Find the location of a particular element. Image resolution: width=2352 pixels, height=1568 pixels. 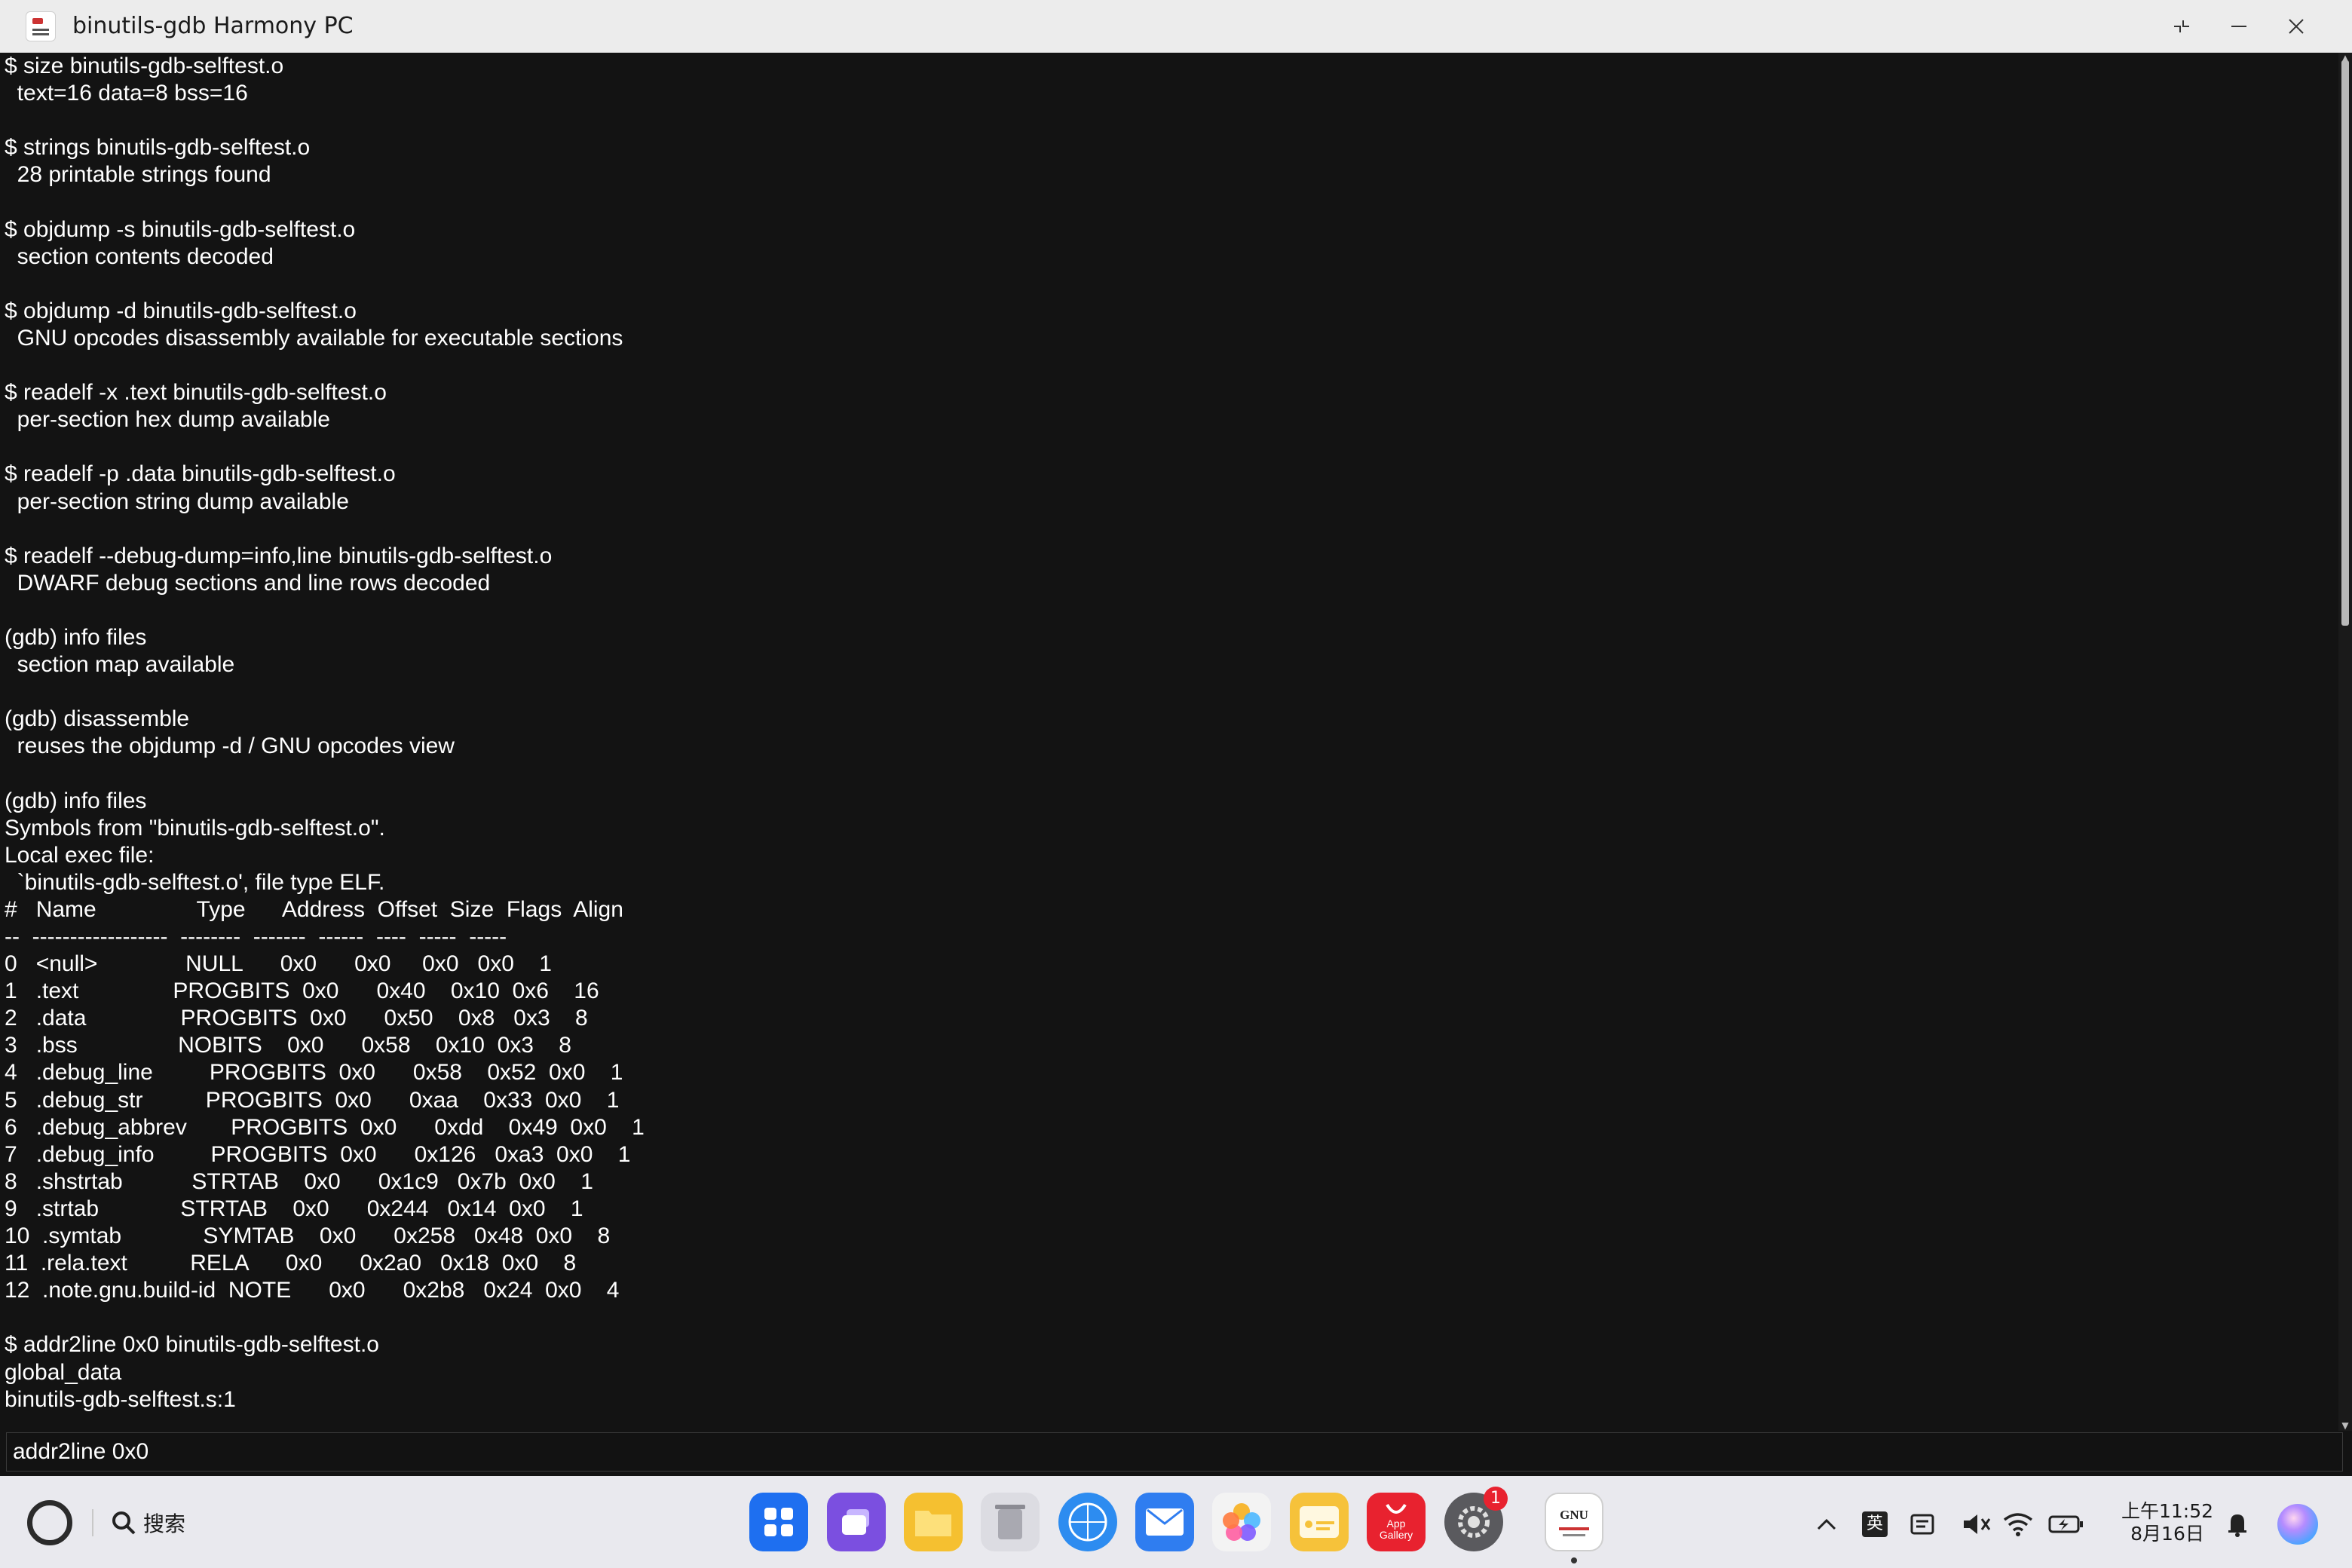

notification-bell-icon is located at coordinates (2237, 1524).